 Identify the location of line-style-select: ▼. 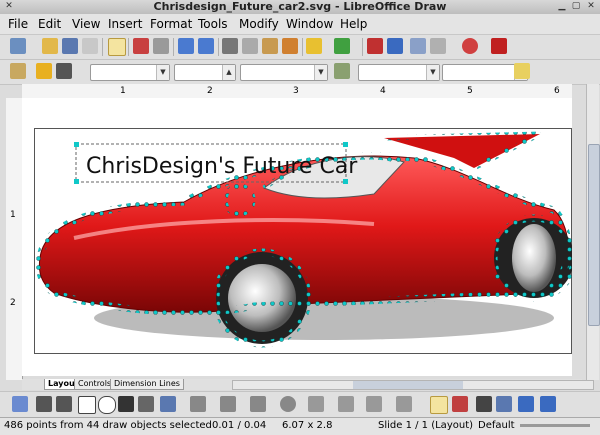
(130, 72).